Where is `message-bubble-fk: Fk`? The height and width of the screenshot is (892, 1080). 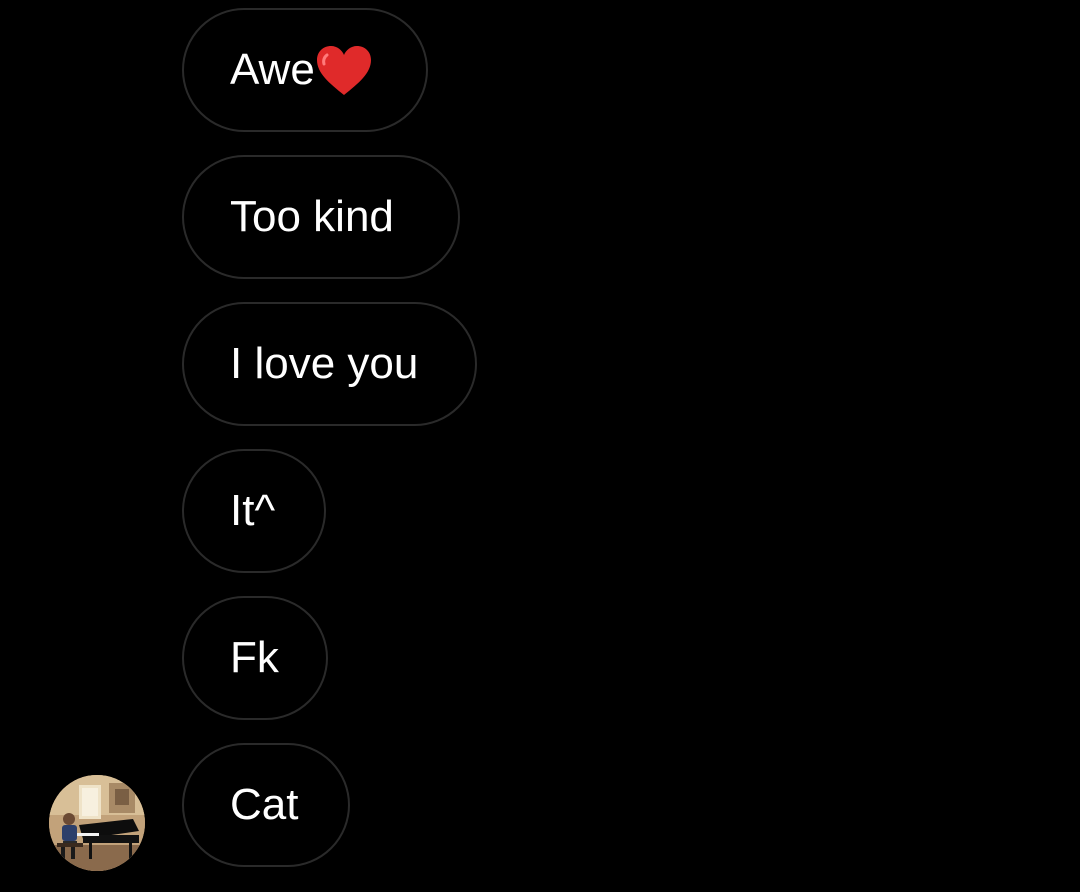 message-bubble-fk: Fk is located at coordinates (255, 658).